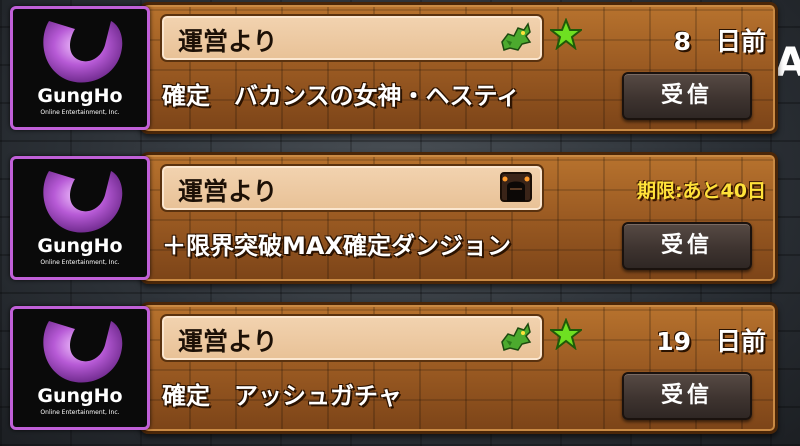  Describe the element at coordinates (701, 191) in the screenshot. I see `deadline-label: 期限:あと40日` at that location.